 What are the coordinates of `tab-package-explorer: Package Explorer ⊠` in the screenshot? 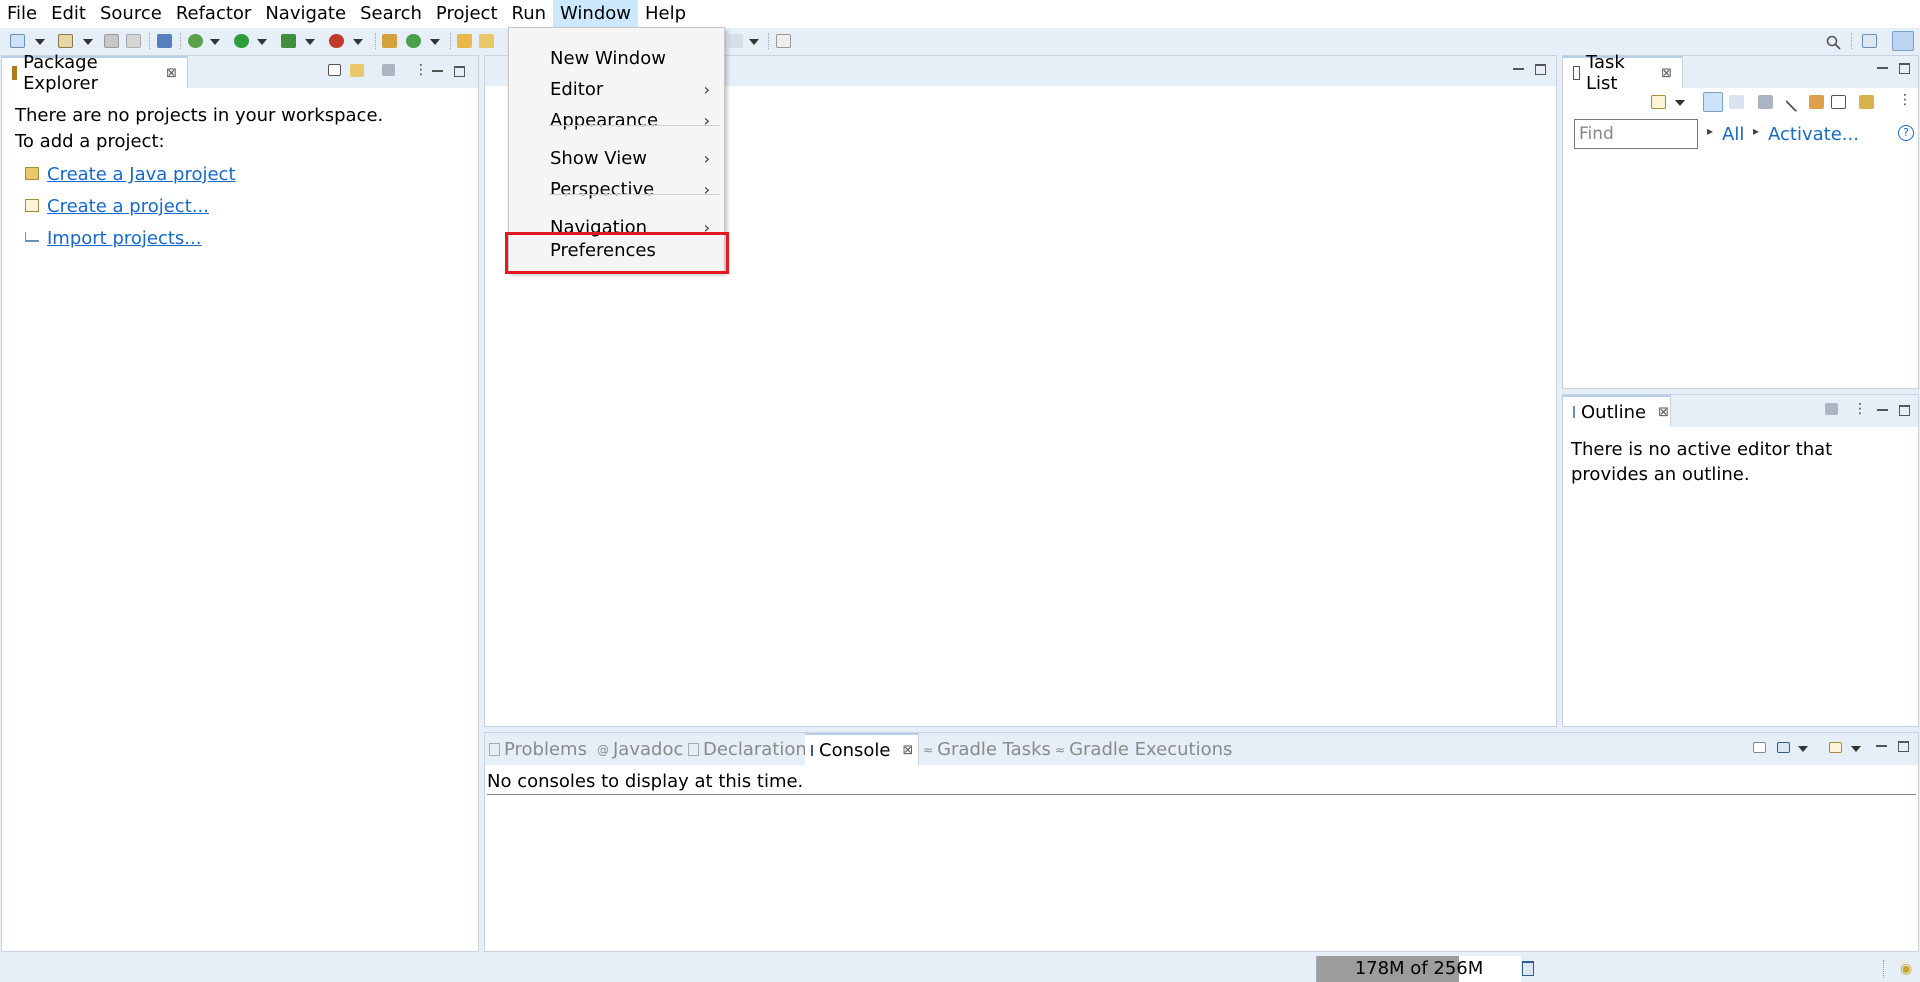 It's located at (95, 73).